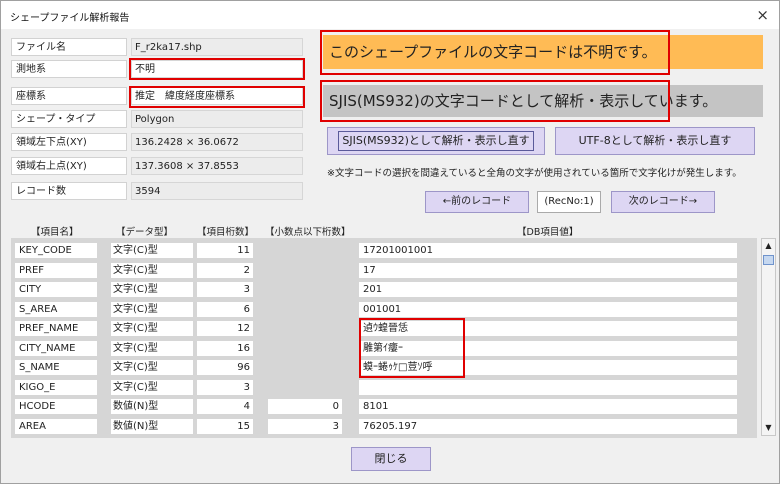 This screenshot has height=484, width=780. I want to click on cell-field-name: S_NAME, so click(56, 367).